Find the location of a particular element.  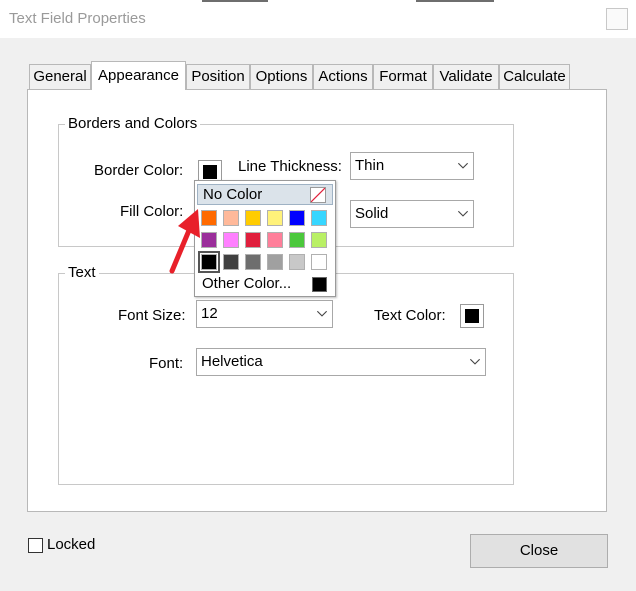

tab-calculate: Calculate is located at coordinates (534, 76).